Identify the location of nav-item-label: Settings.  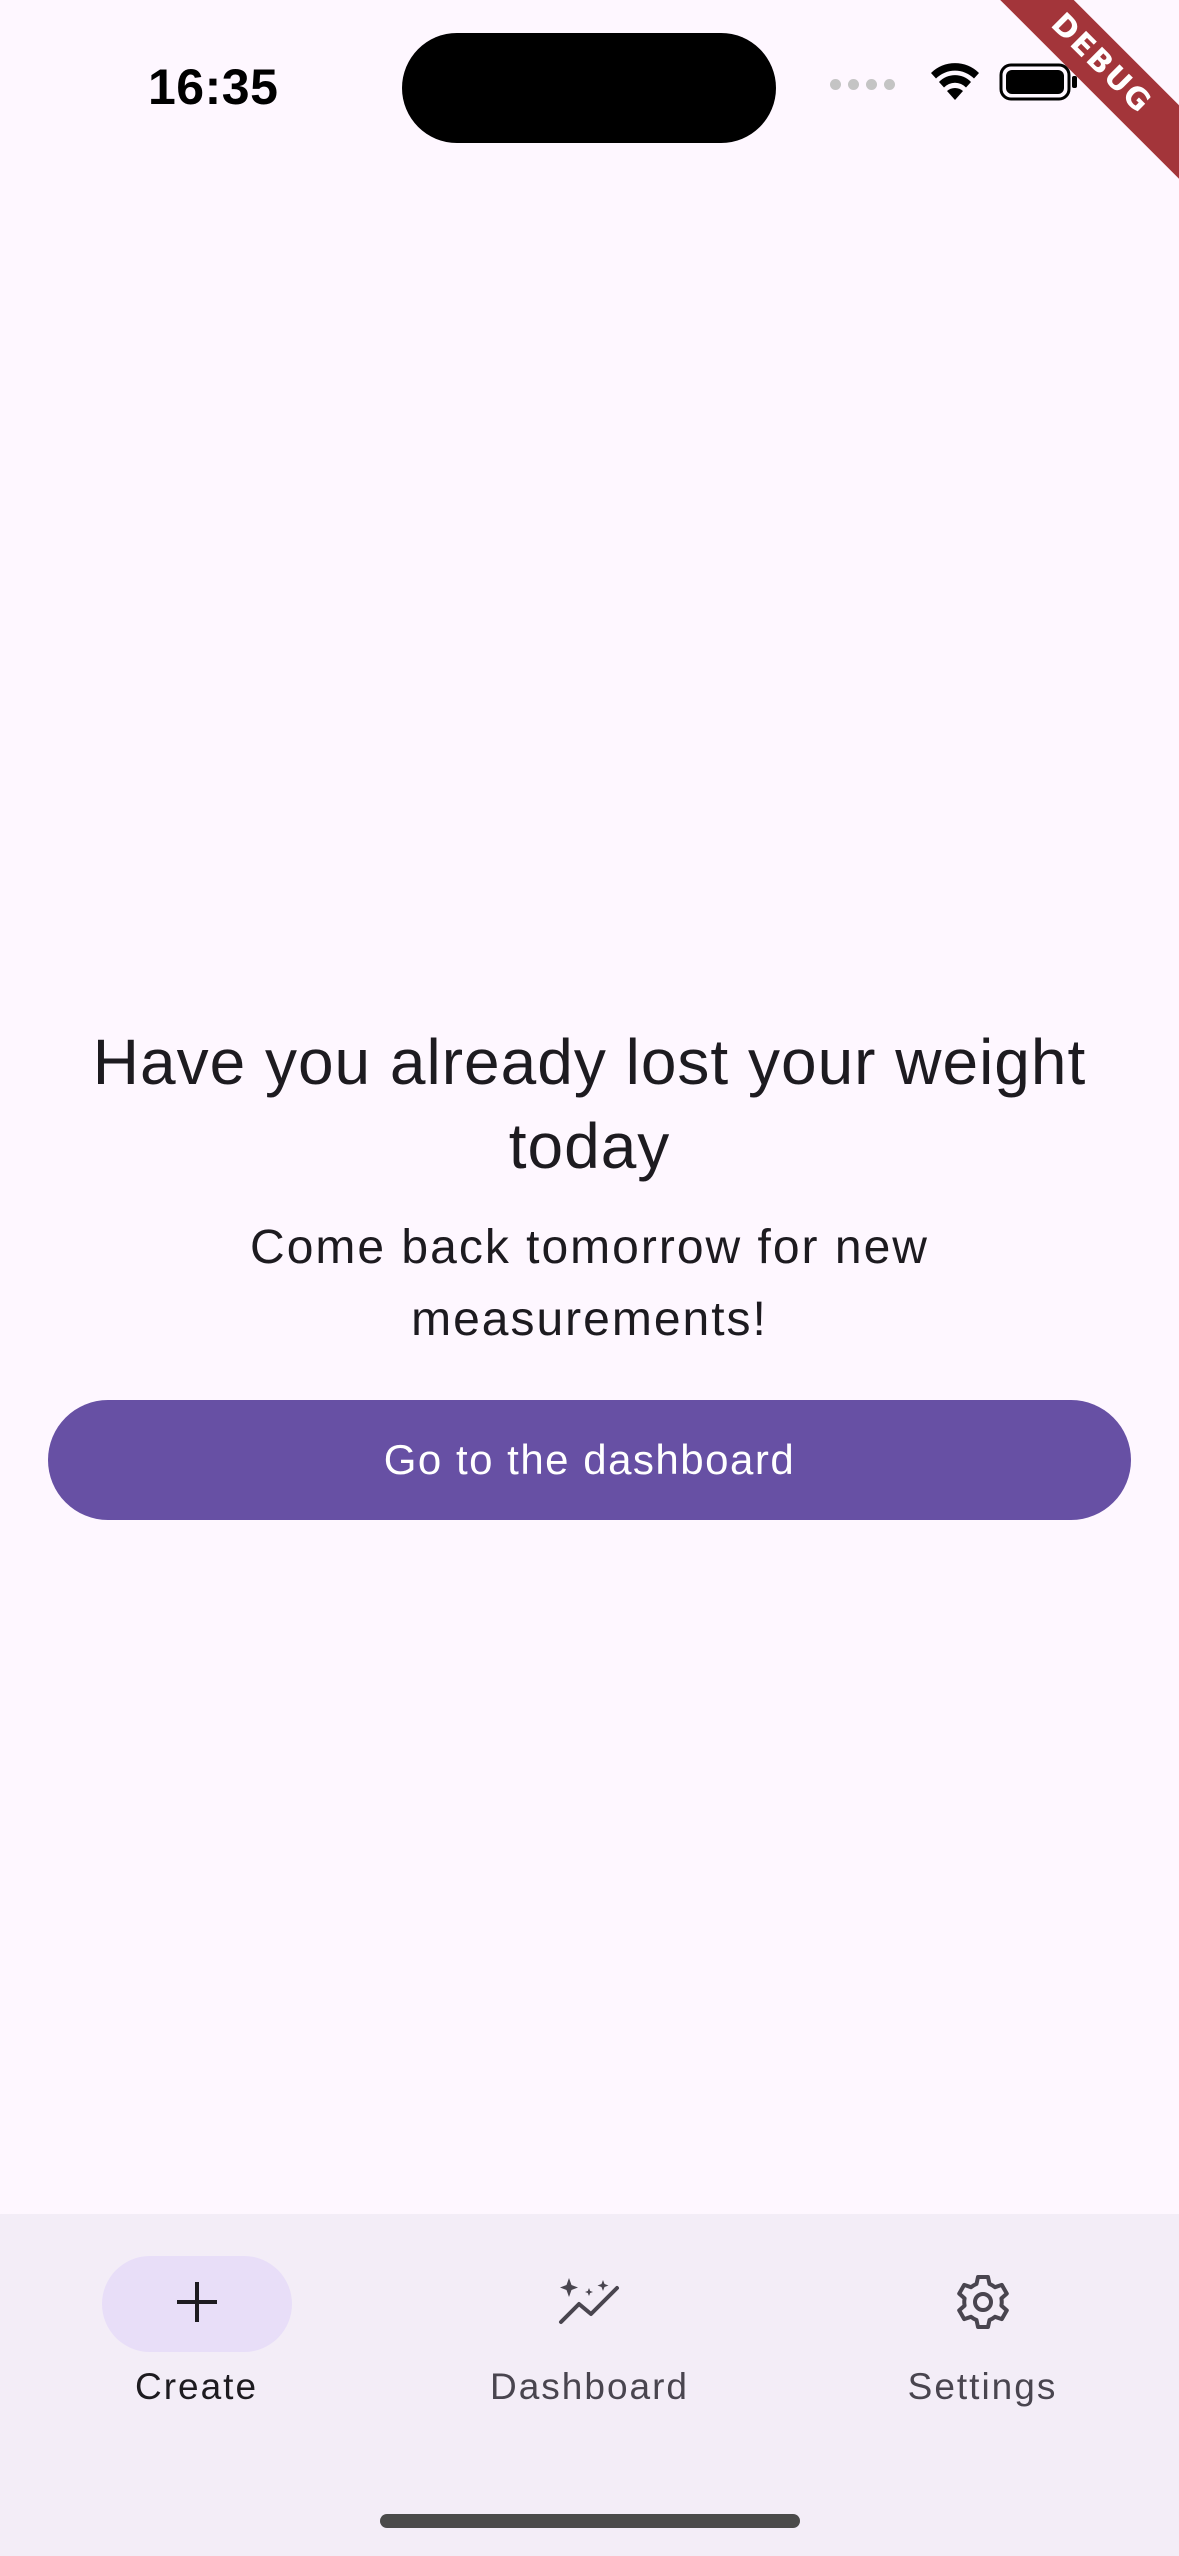
(982, 2386).